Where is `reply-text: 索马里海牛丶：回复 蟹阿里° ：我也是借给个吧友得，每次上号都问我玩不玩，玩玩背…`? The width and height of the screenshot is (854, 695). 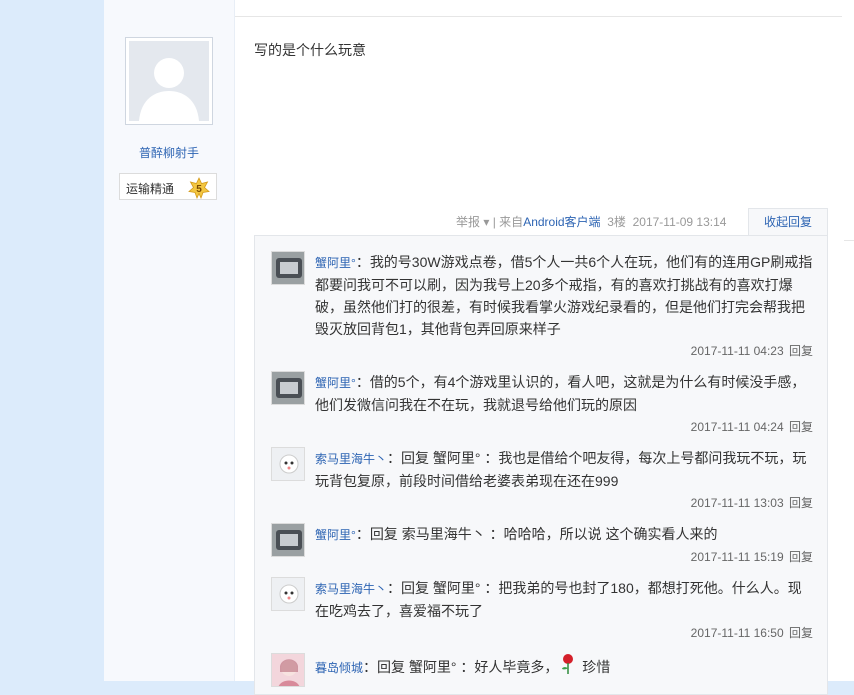
reply-text: 索马里海牛丶：回复 蟹阿里° ：我也是借给个吧友得，每次上号都问我玩不玩，玩玩背… is located at coordinates (561, 469).